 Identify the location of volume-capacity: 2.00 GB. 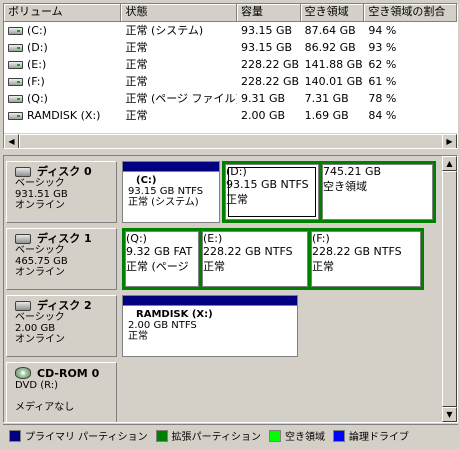
(263, 115).